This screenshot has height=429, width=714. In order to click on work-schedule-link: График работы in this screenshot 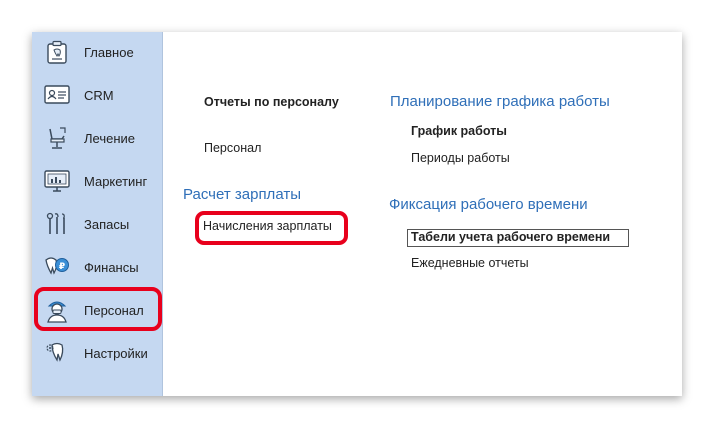, I will do `click(459, 131)`.